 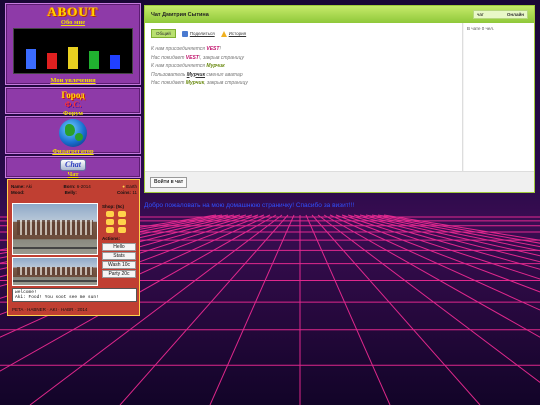 What do you see at coordinates (301, 49) in the screenshot?
I see `chat-message: К нам присоединяется VEST!` at bounding box center [301, 49].